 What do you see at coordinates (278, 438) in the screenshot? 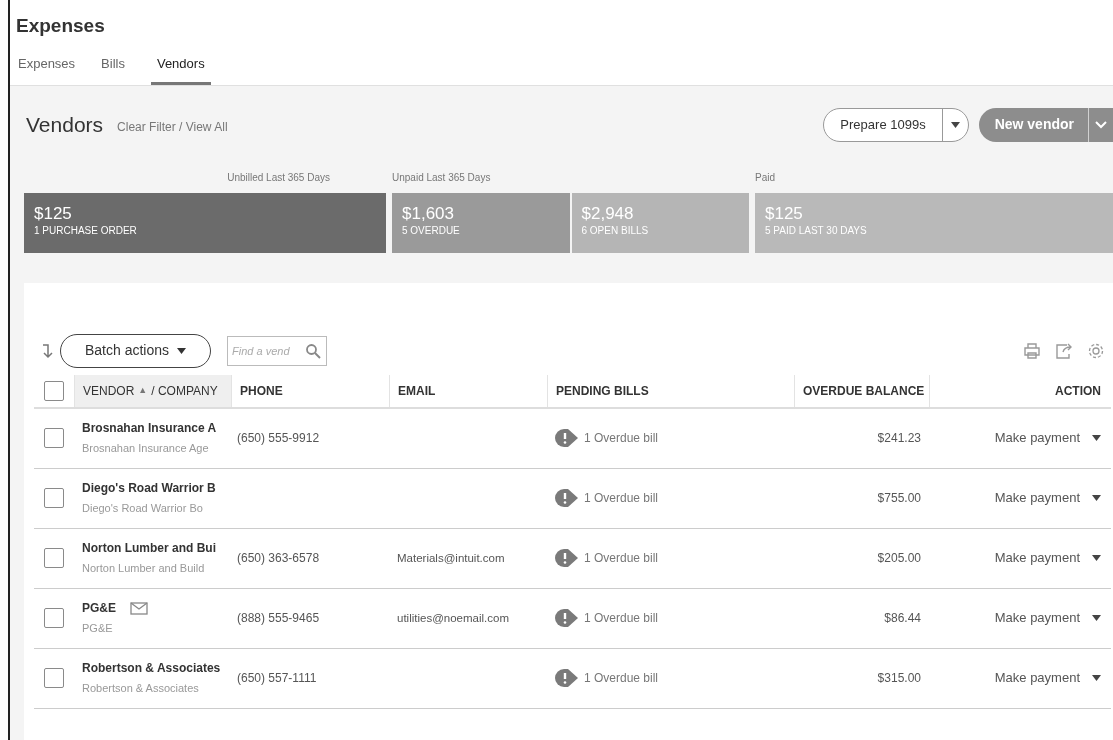
I see `phone-cell: (650) 555-9912` at bounding box center [278, 438].